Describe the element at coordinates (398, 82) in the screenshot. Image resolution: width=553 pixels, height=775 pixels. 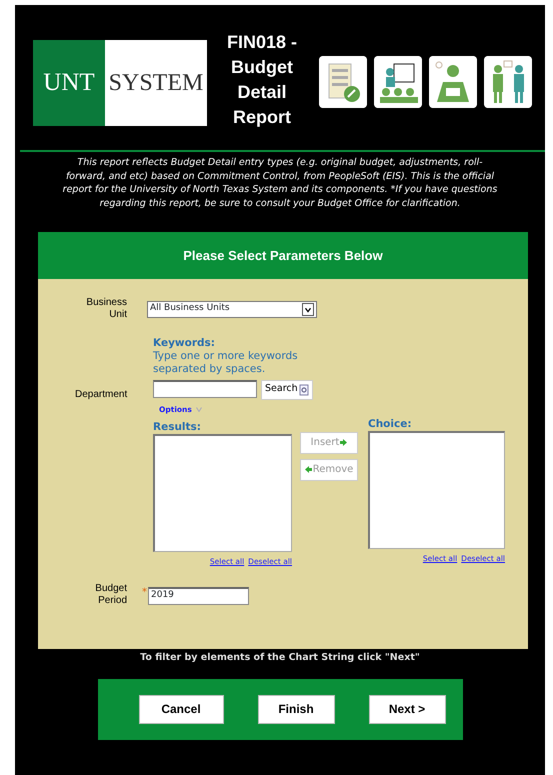
I see `presenter-icon` at that location.